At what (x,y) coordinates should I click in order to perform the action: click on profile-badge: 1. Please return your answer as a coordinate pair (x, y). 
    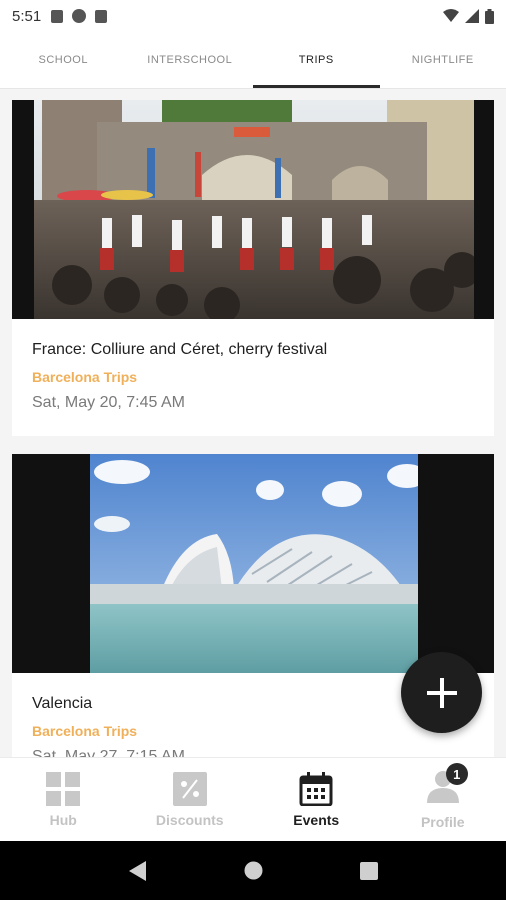
    Looking at the image, I should click on (456, 774).